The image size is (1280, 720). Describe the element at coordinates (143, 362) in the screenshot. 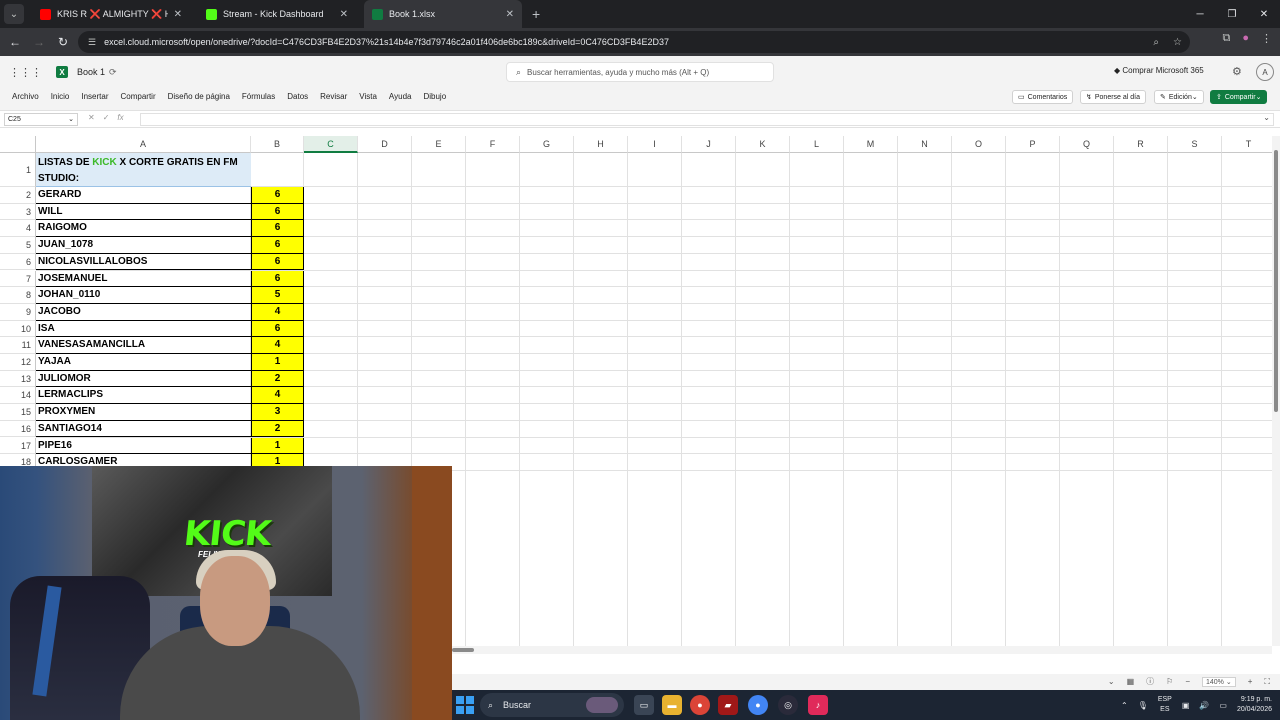

I see `name-cell: YAJAA` at that location.